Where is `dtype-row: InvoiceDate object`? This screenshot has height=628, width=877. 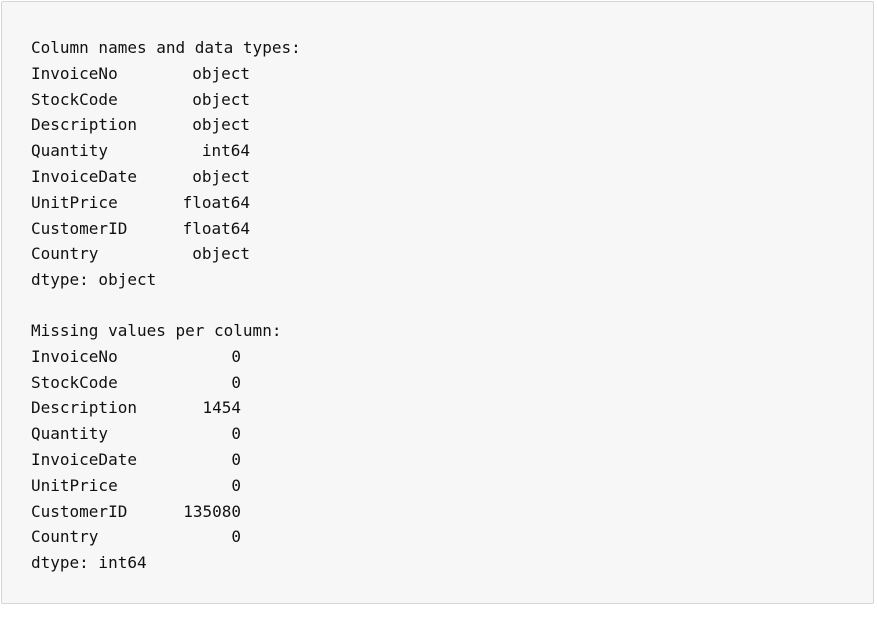 dtype-row: InvoiceDate object is located at coordinates (166, 177).